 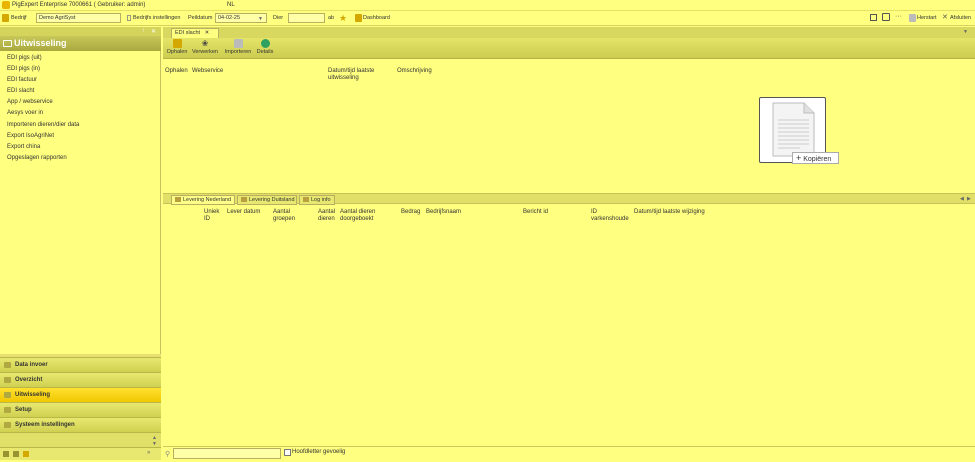 I want to click on verwerken-button: ❀ Verwerken, so click(x=205, y=47).